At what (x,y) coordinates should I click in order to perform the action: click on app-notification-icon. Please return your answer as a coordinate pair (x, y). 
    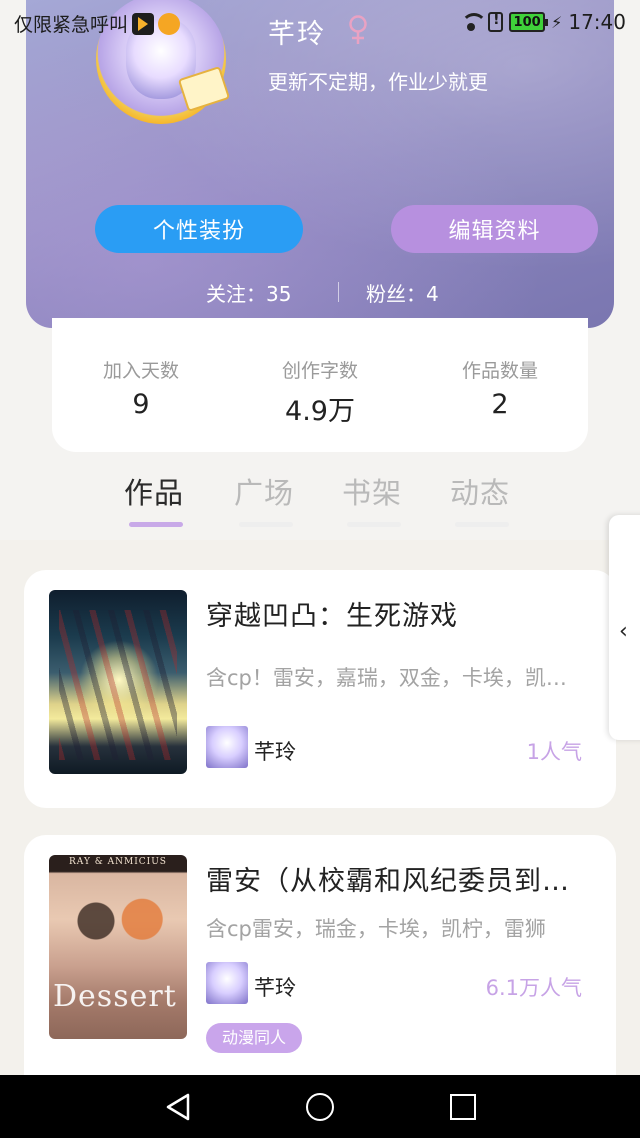
    Looking at the image, I should click on (143, 23).